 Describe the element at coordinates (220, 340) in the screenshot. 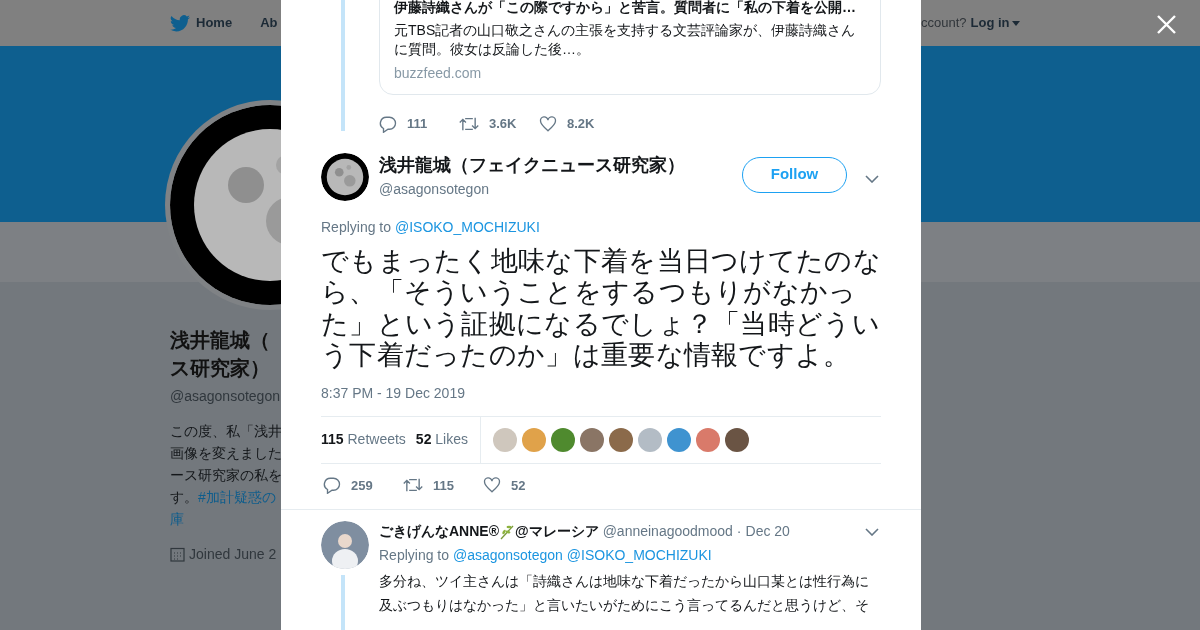

I see `profile-name: 浅井龍城（` at that location.